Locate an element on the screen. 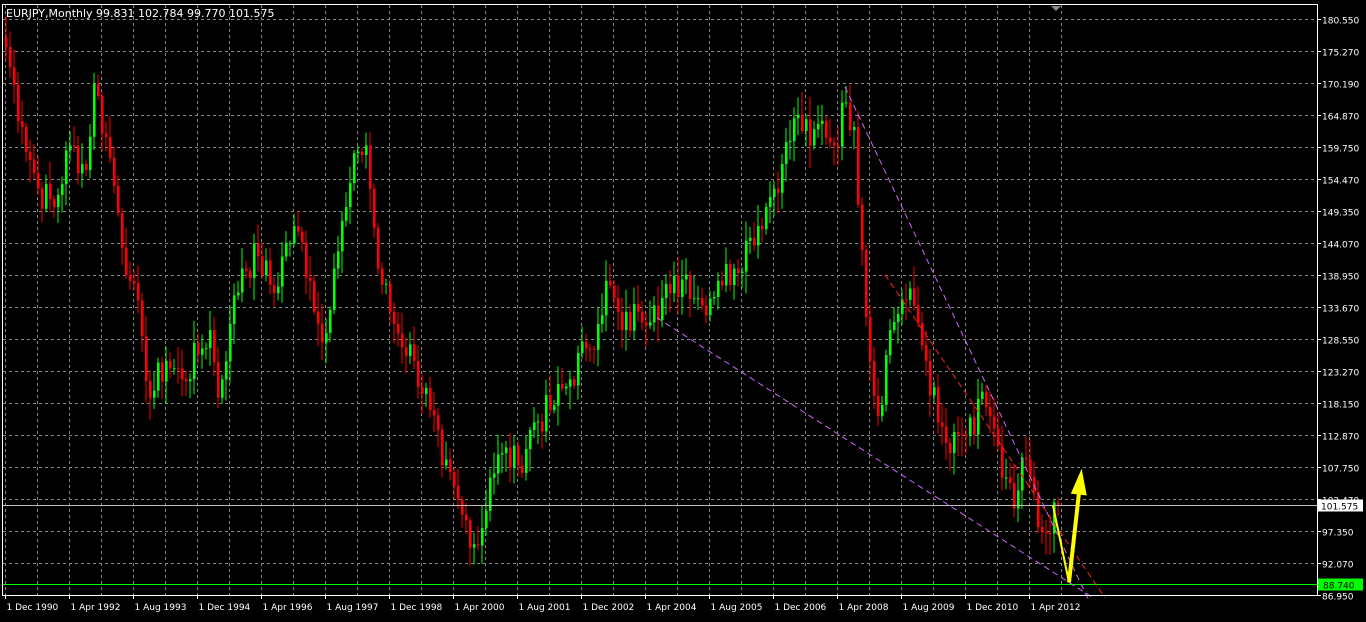 The height and width of the screenshot is (622, 1366). chart-shift-marker-icon is located at coordinates (1056, 8).